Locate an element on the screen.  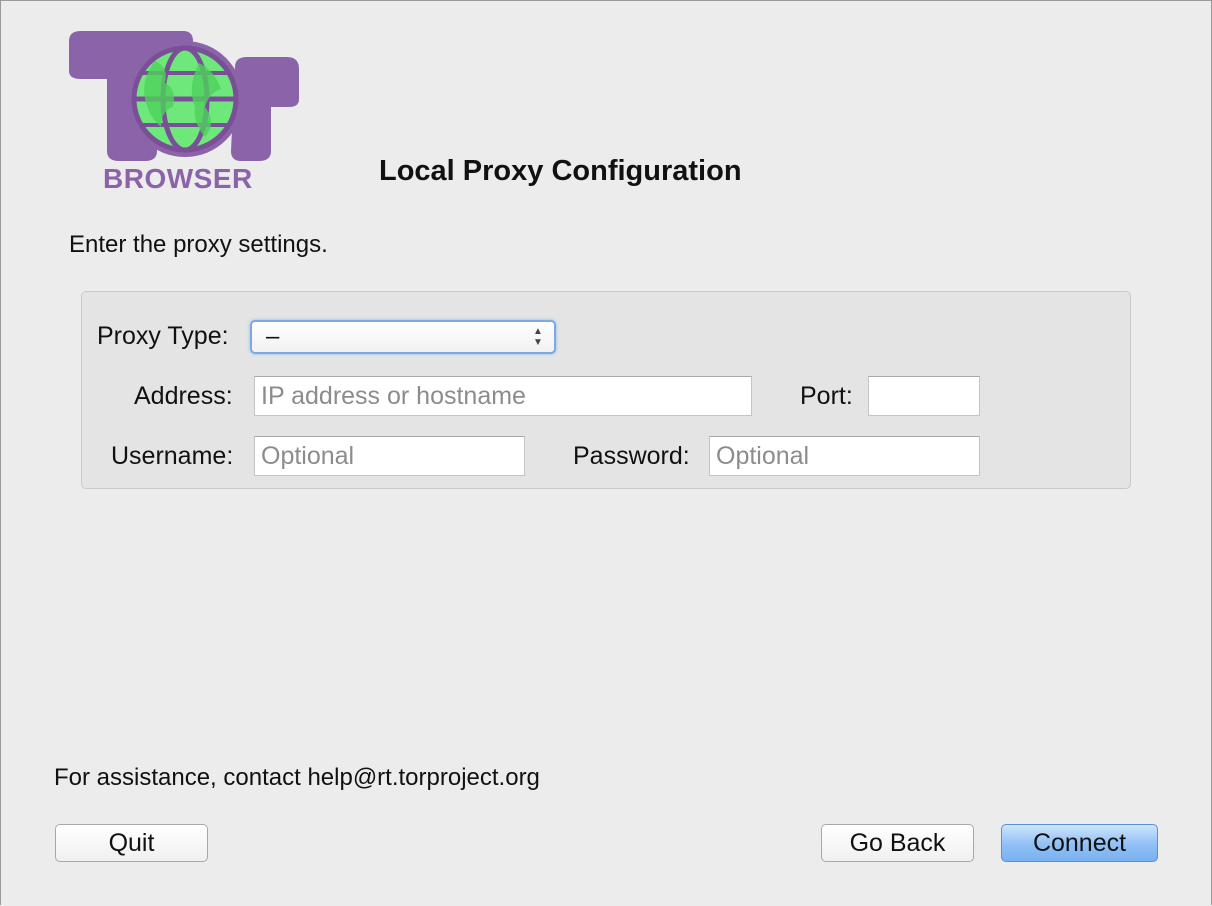
go-back-button: Go Back is located at coordinates (897, 843).